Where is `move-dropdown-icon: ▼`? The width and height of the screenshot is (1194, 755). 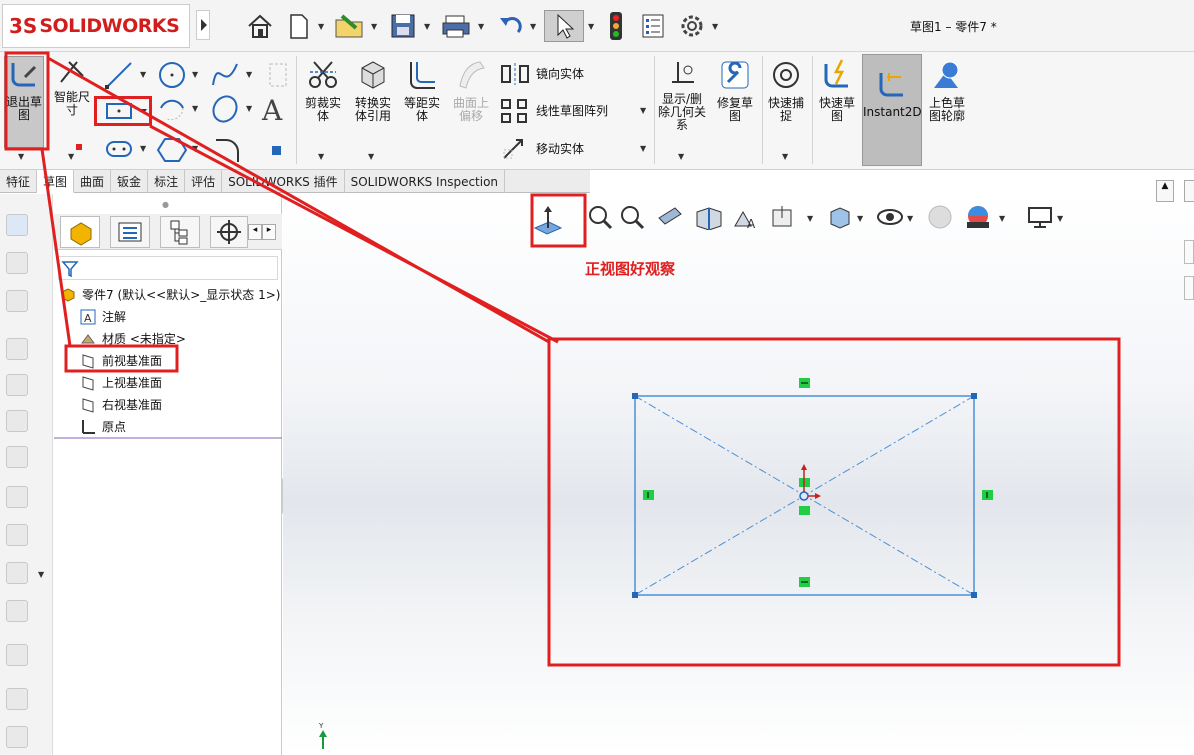
move-dropdown-icon: ▼ is located at coordinates (643, 148).